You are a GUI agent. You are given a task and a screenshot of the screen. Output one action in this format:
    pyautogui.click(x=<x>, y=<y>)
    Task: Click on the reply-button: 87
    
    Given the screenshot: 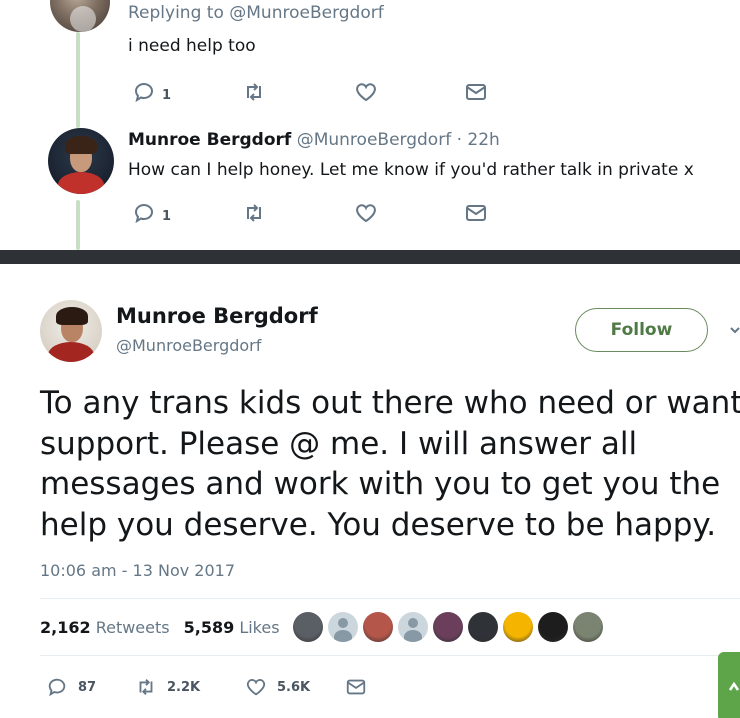 What is the action you would take?
    pyautogui.click(x=71, y=687)
    